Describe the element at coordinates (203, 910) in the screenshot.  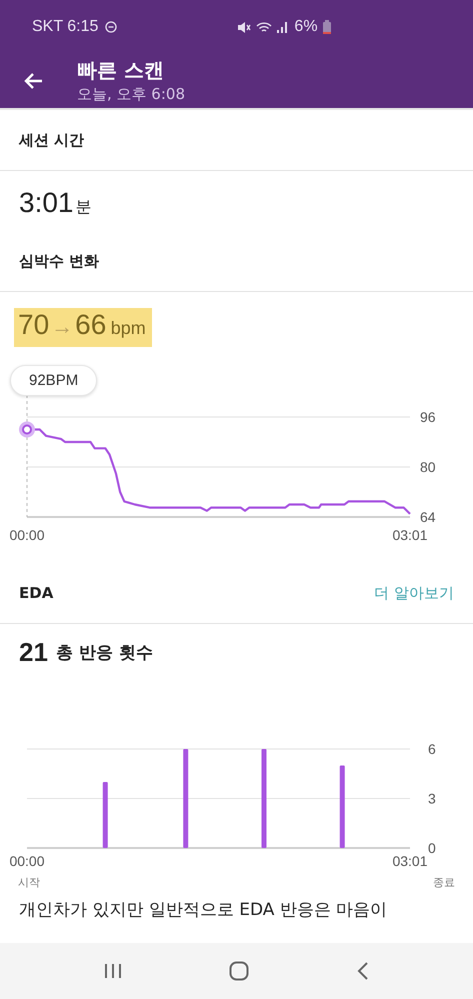
I see `description-text: 개인차가 있지만 일반적으로 EDA 반응은 마음이` at that location.